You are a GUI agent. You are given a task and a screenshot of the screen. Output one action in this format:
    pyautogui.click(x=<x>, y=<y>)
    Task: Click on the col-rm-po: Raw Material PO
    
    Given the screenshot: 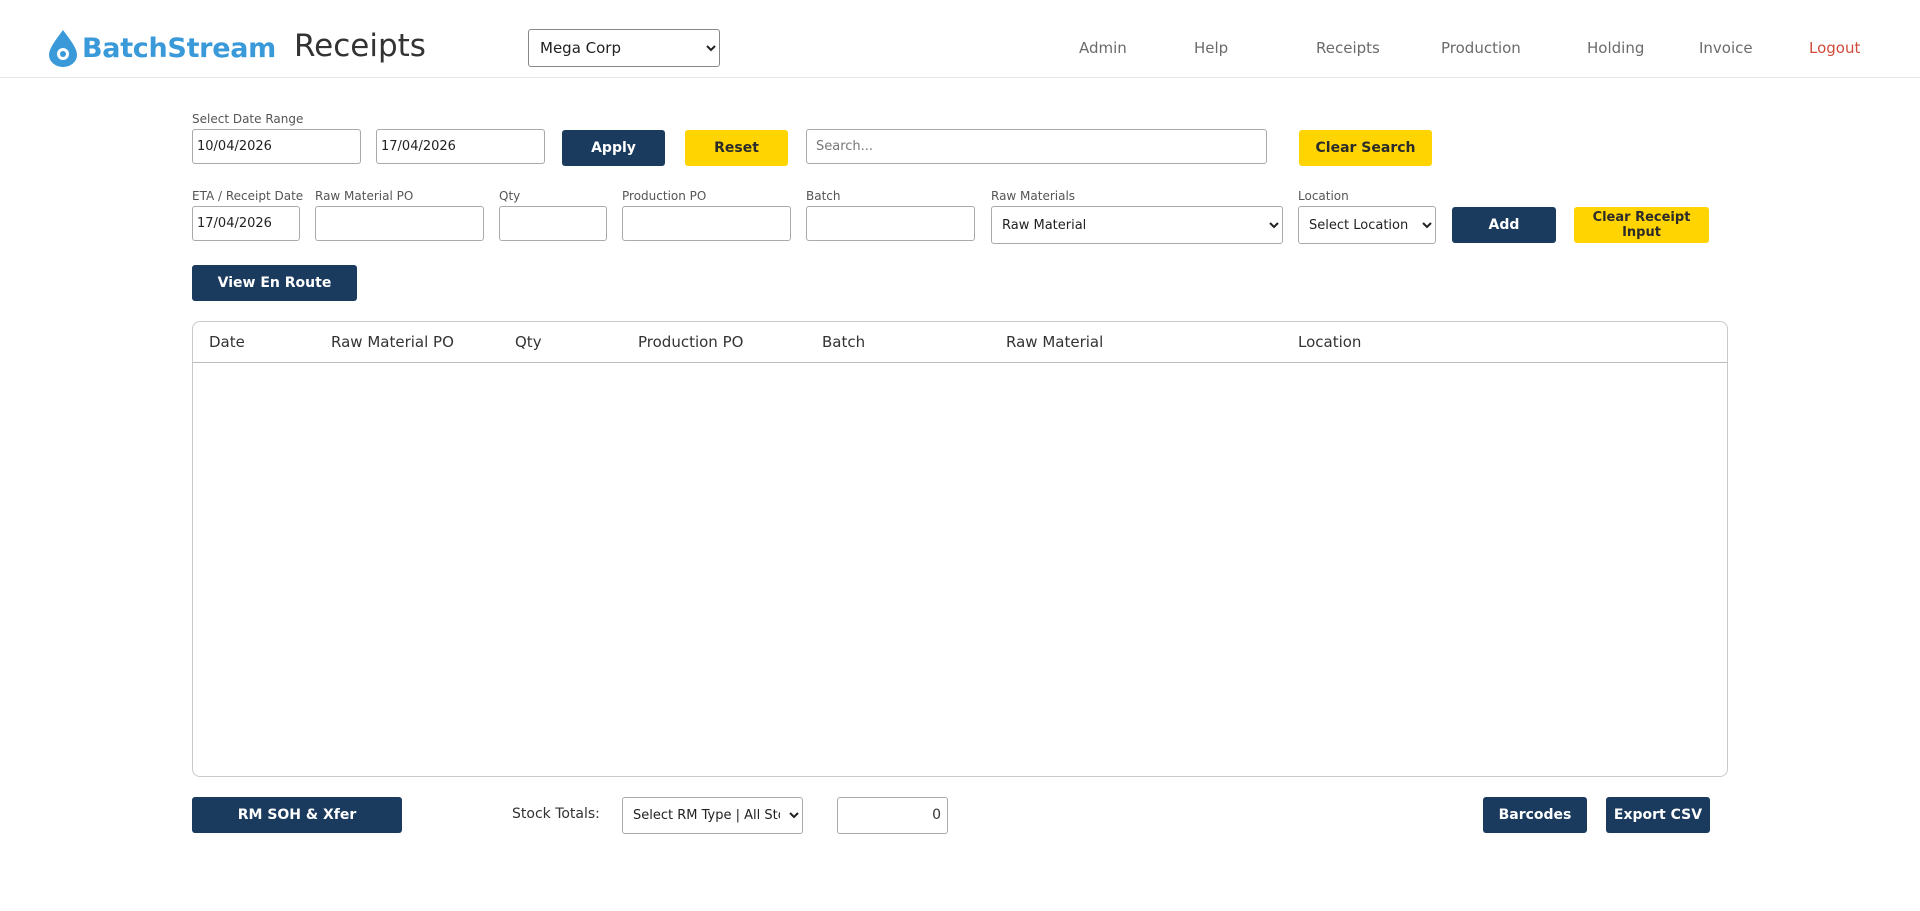 What is the action you would take?
    pyautogui.click(x=392, y=342)
    